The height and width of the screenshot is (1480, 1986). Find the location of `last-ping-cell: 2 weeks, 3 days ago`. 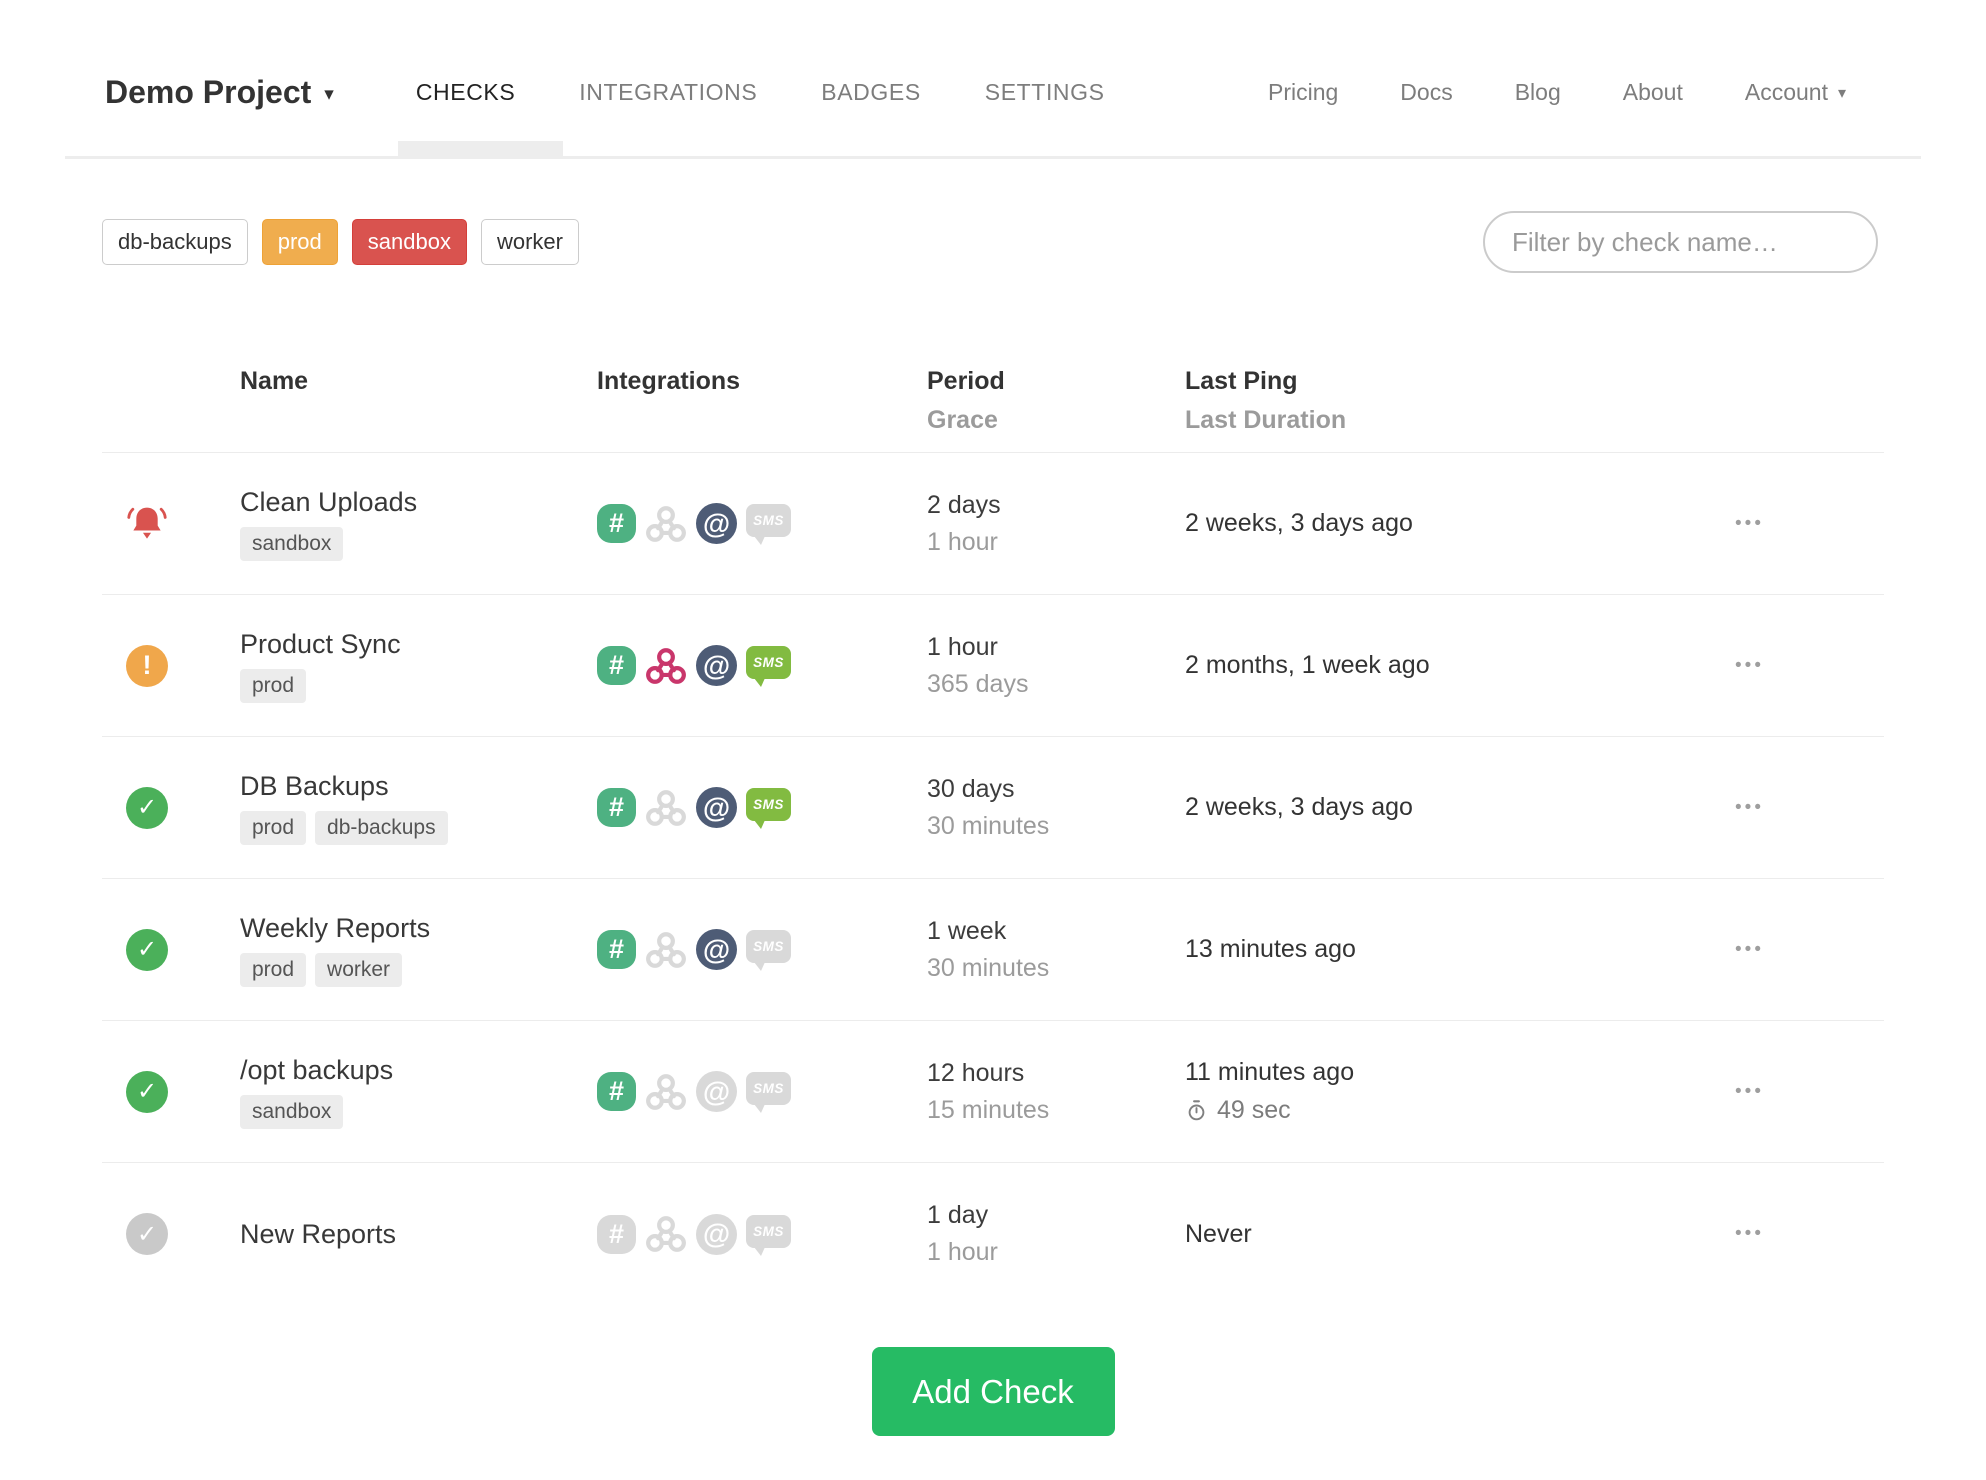

last-ping-cell: 2 weeks, 3 days ago is located at coordinates (1410, 523).